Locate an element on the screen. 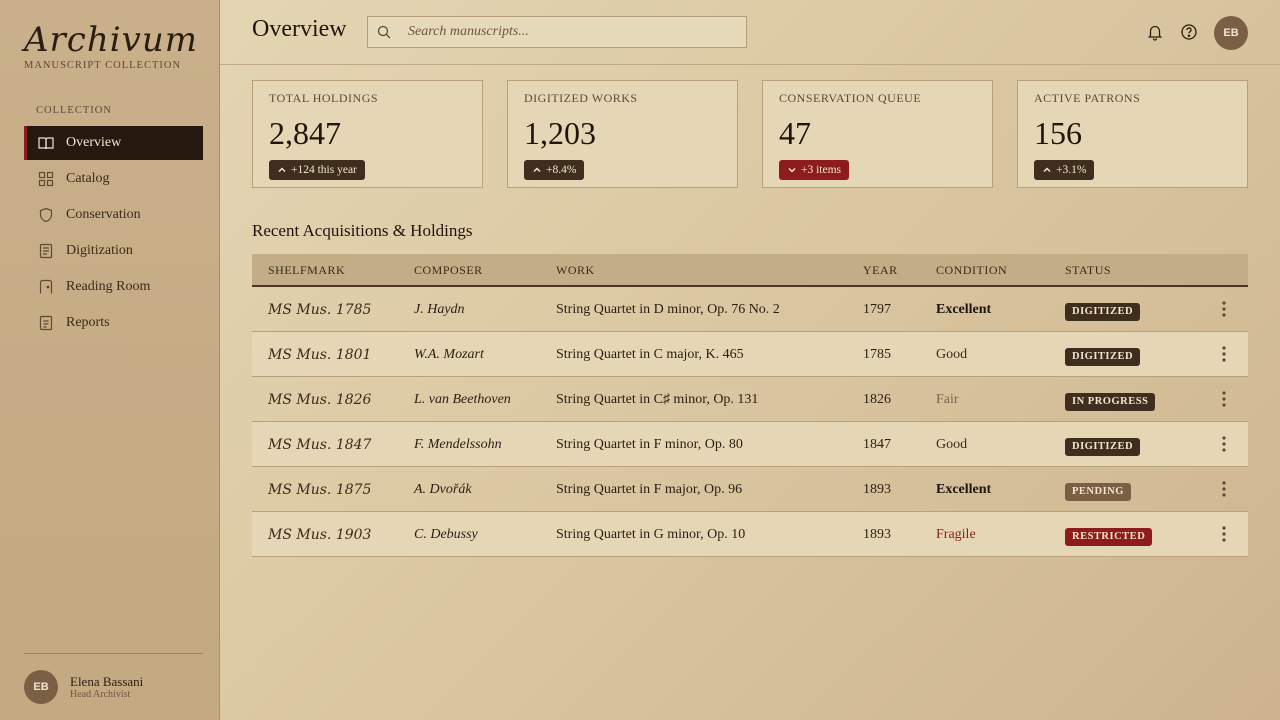 This screenshot has height=720, width=1280. sidebar-item-label: Catalog is located at coordinates (88, 178).